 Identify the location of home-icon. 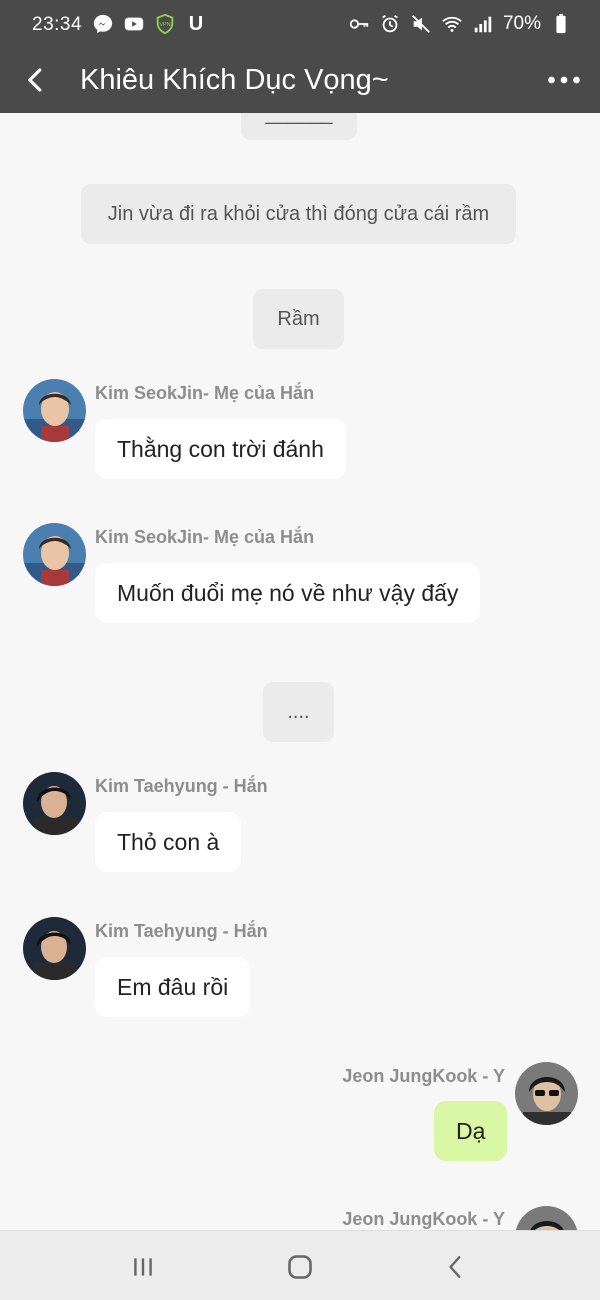
(300, 1267).